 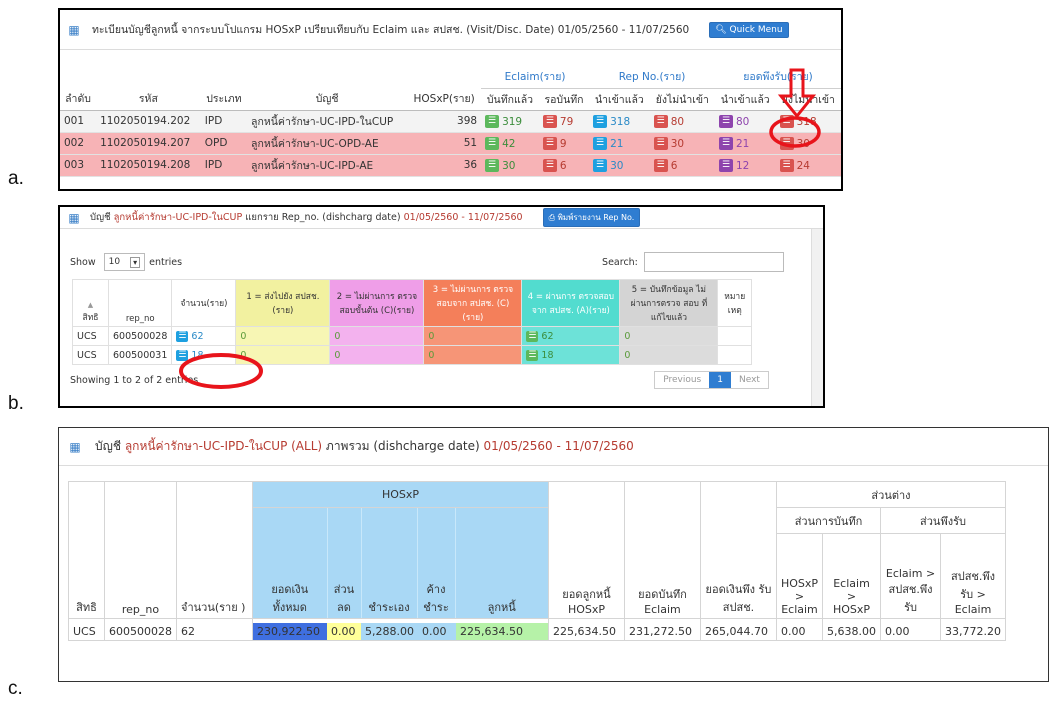 What do you see at coordinates (283, 303) in the screenshot?
I see `col-header-sent: 1 = ส่งไปยัง สปสช.(ราย)` at bounding box center [283, 303].